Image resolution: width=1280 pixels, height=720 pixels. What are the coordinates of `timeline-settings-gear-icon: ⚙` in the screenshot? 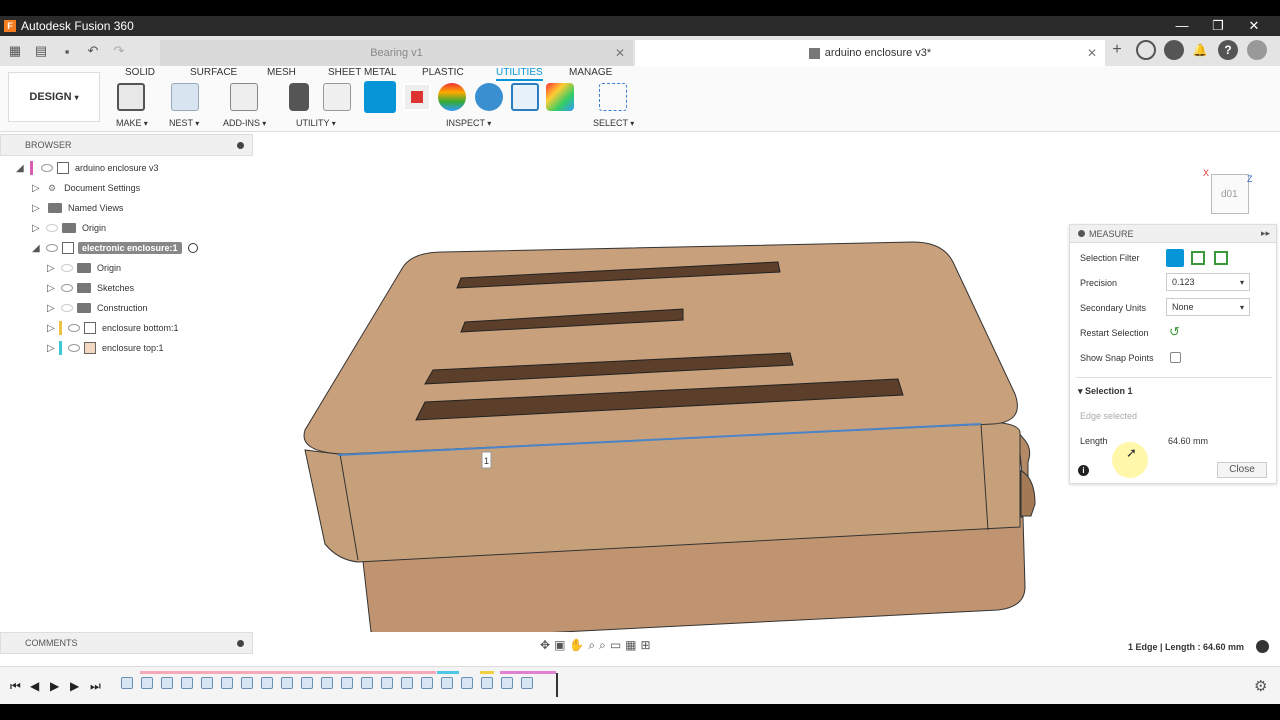 It's located at (1260, 686).